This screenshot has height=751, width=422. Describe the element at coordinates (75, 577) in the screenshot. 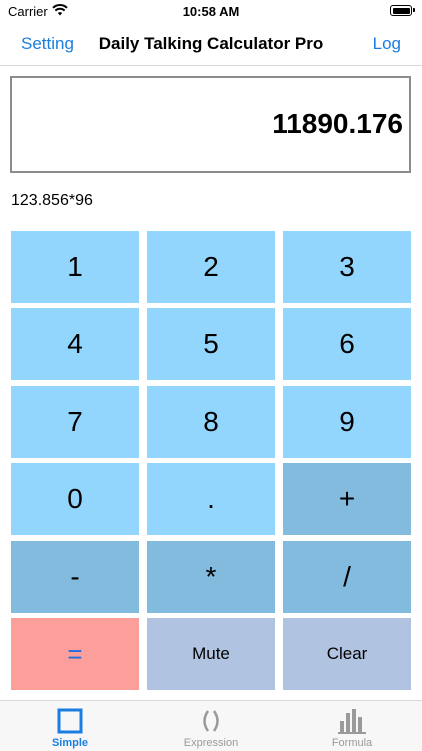

I see `key-minus: -` at that location.